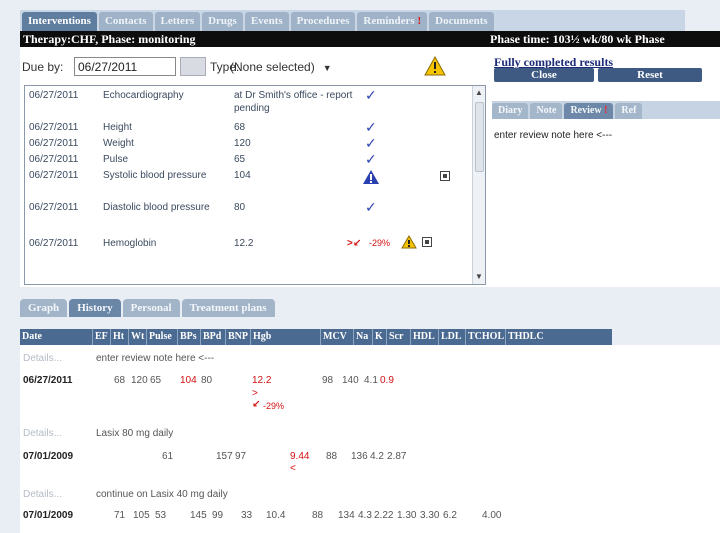 Image resolution: width=720 pixels, height=533 pixels. I want to click on scroll-thumb, so click(479, 137).